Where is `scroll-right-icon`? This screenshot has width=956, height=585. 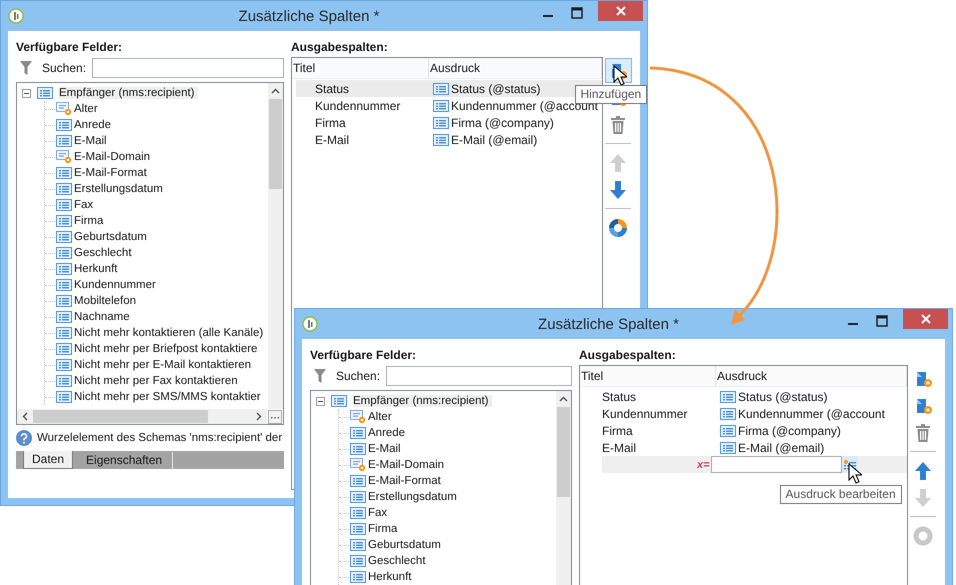
scroll-right-icon is located at coordinates (259, 416).